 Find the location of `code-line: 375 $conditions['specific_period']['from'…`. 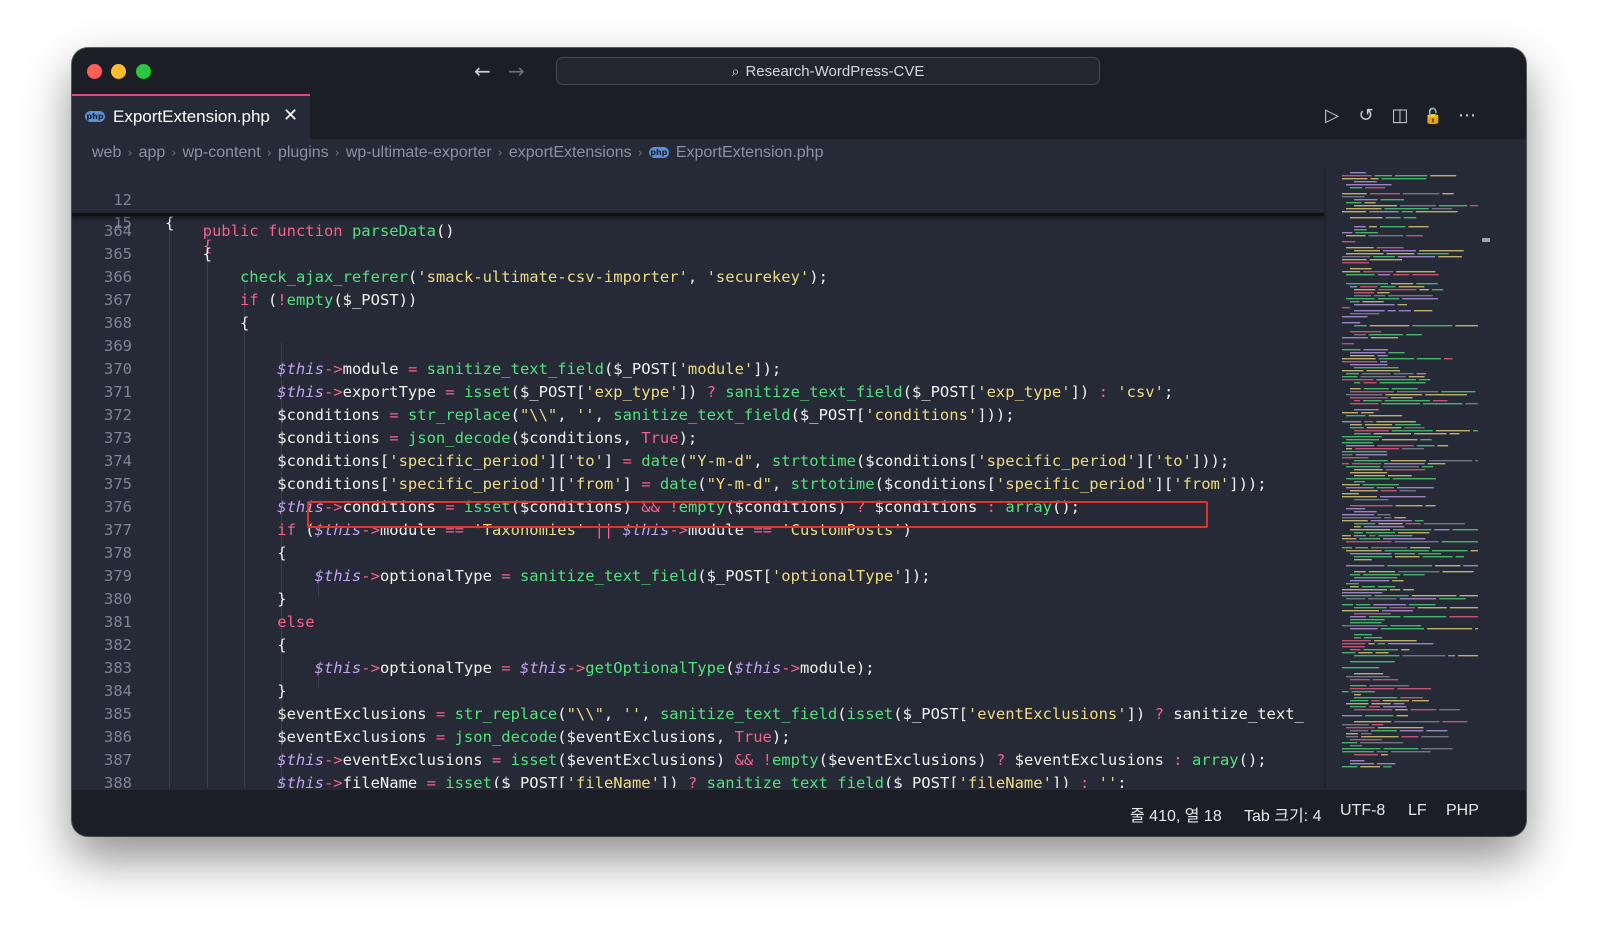

code-line: 375 $conditions['specific_period']['from'… is located at coordinates (698, 484).